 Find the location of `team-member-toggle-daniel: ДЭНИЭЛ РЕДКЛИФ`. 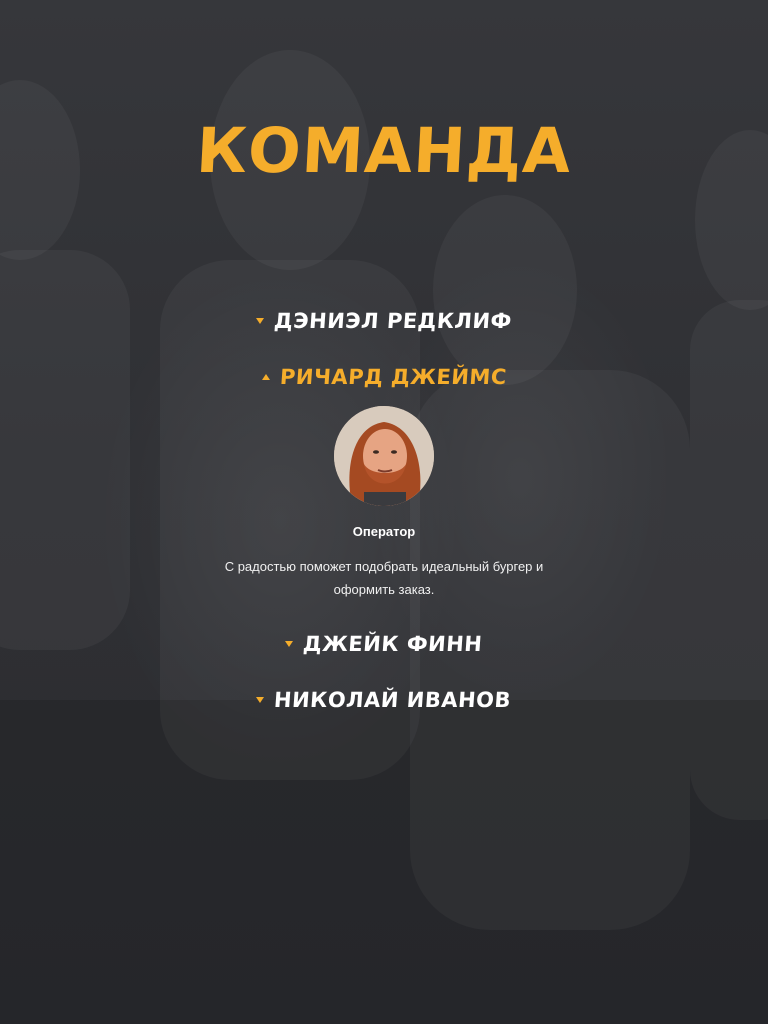

team-member-toggle-daniel: ДЭНИЭЛ РЕДКЛИФ is located at coordinates (384, 321).